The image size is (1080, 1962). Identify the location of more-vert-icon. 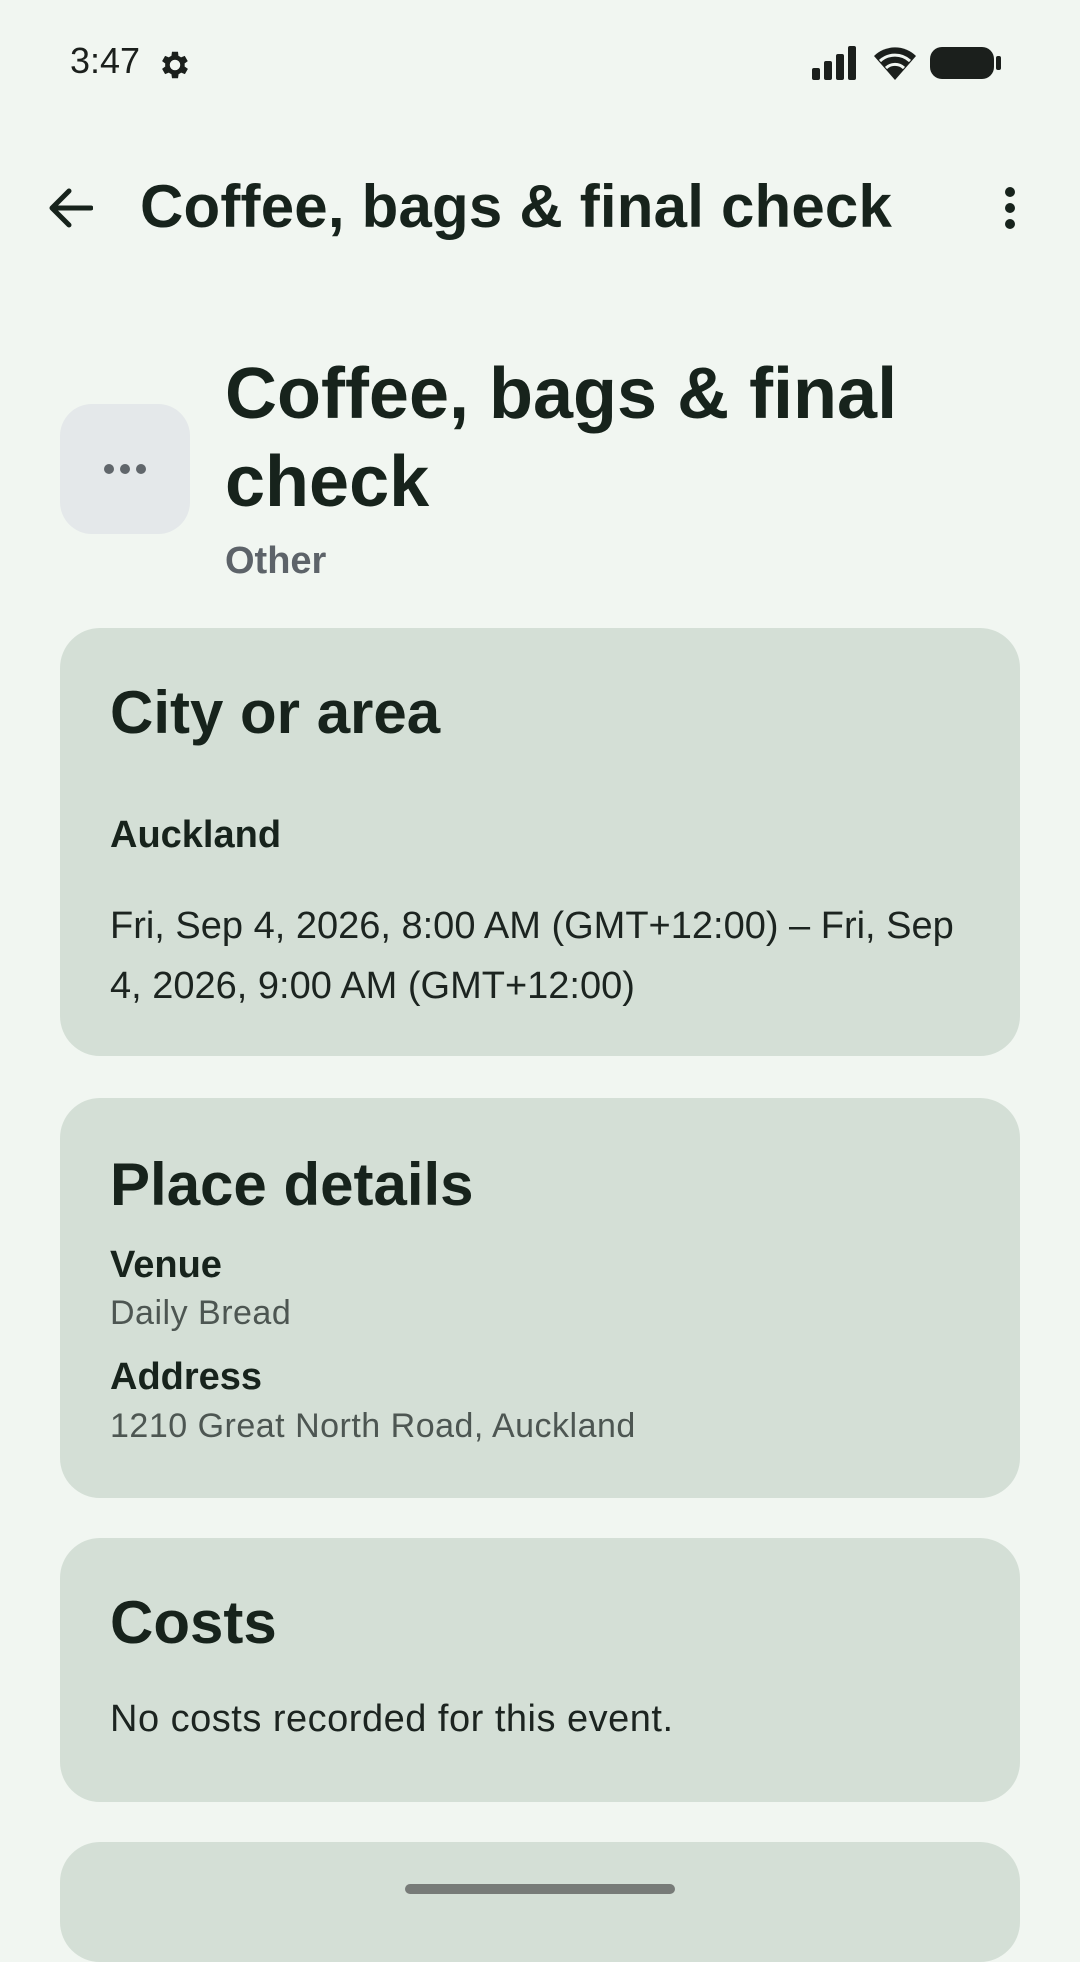
(1010, 208).